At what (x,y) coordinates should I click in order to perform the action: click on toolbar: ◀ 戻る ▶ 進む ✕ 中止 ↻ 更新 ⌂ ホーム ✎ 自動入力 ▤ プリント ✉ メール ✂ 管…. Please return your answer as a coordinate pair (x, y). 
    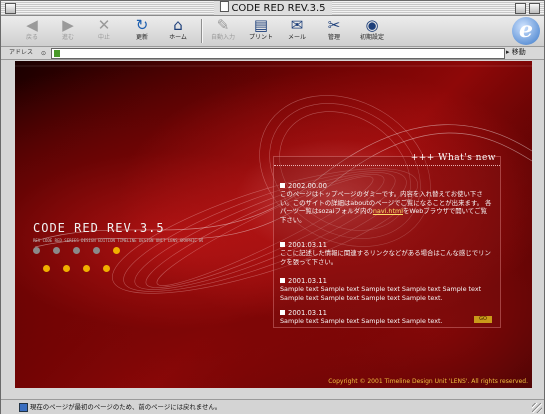
    Looking at the image, I should click on (272, 31).